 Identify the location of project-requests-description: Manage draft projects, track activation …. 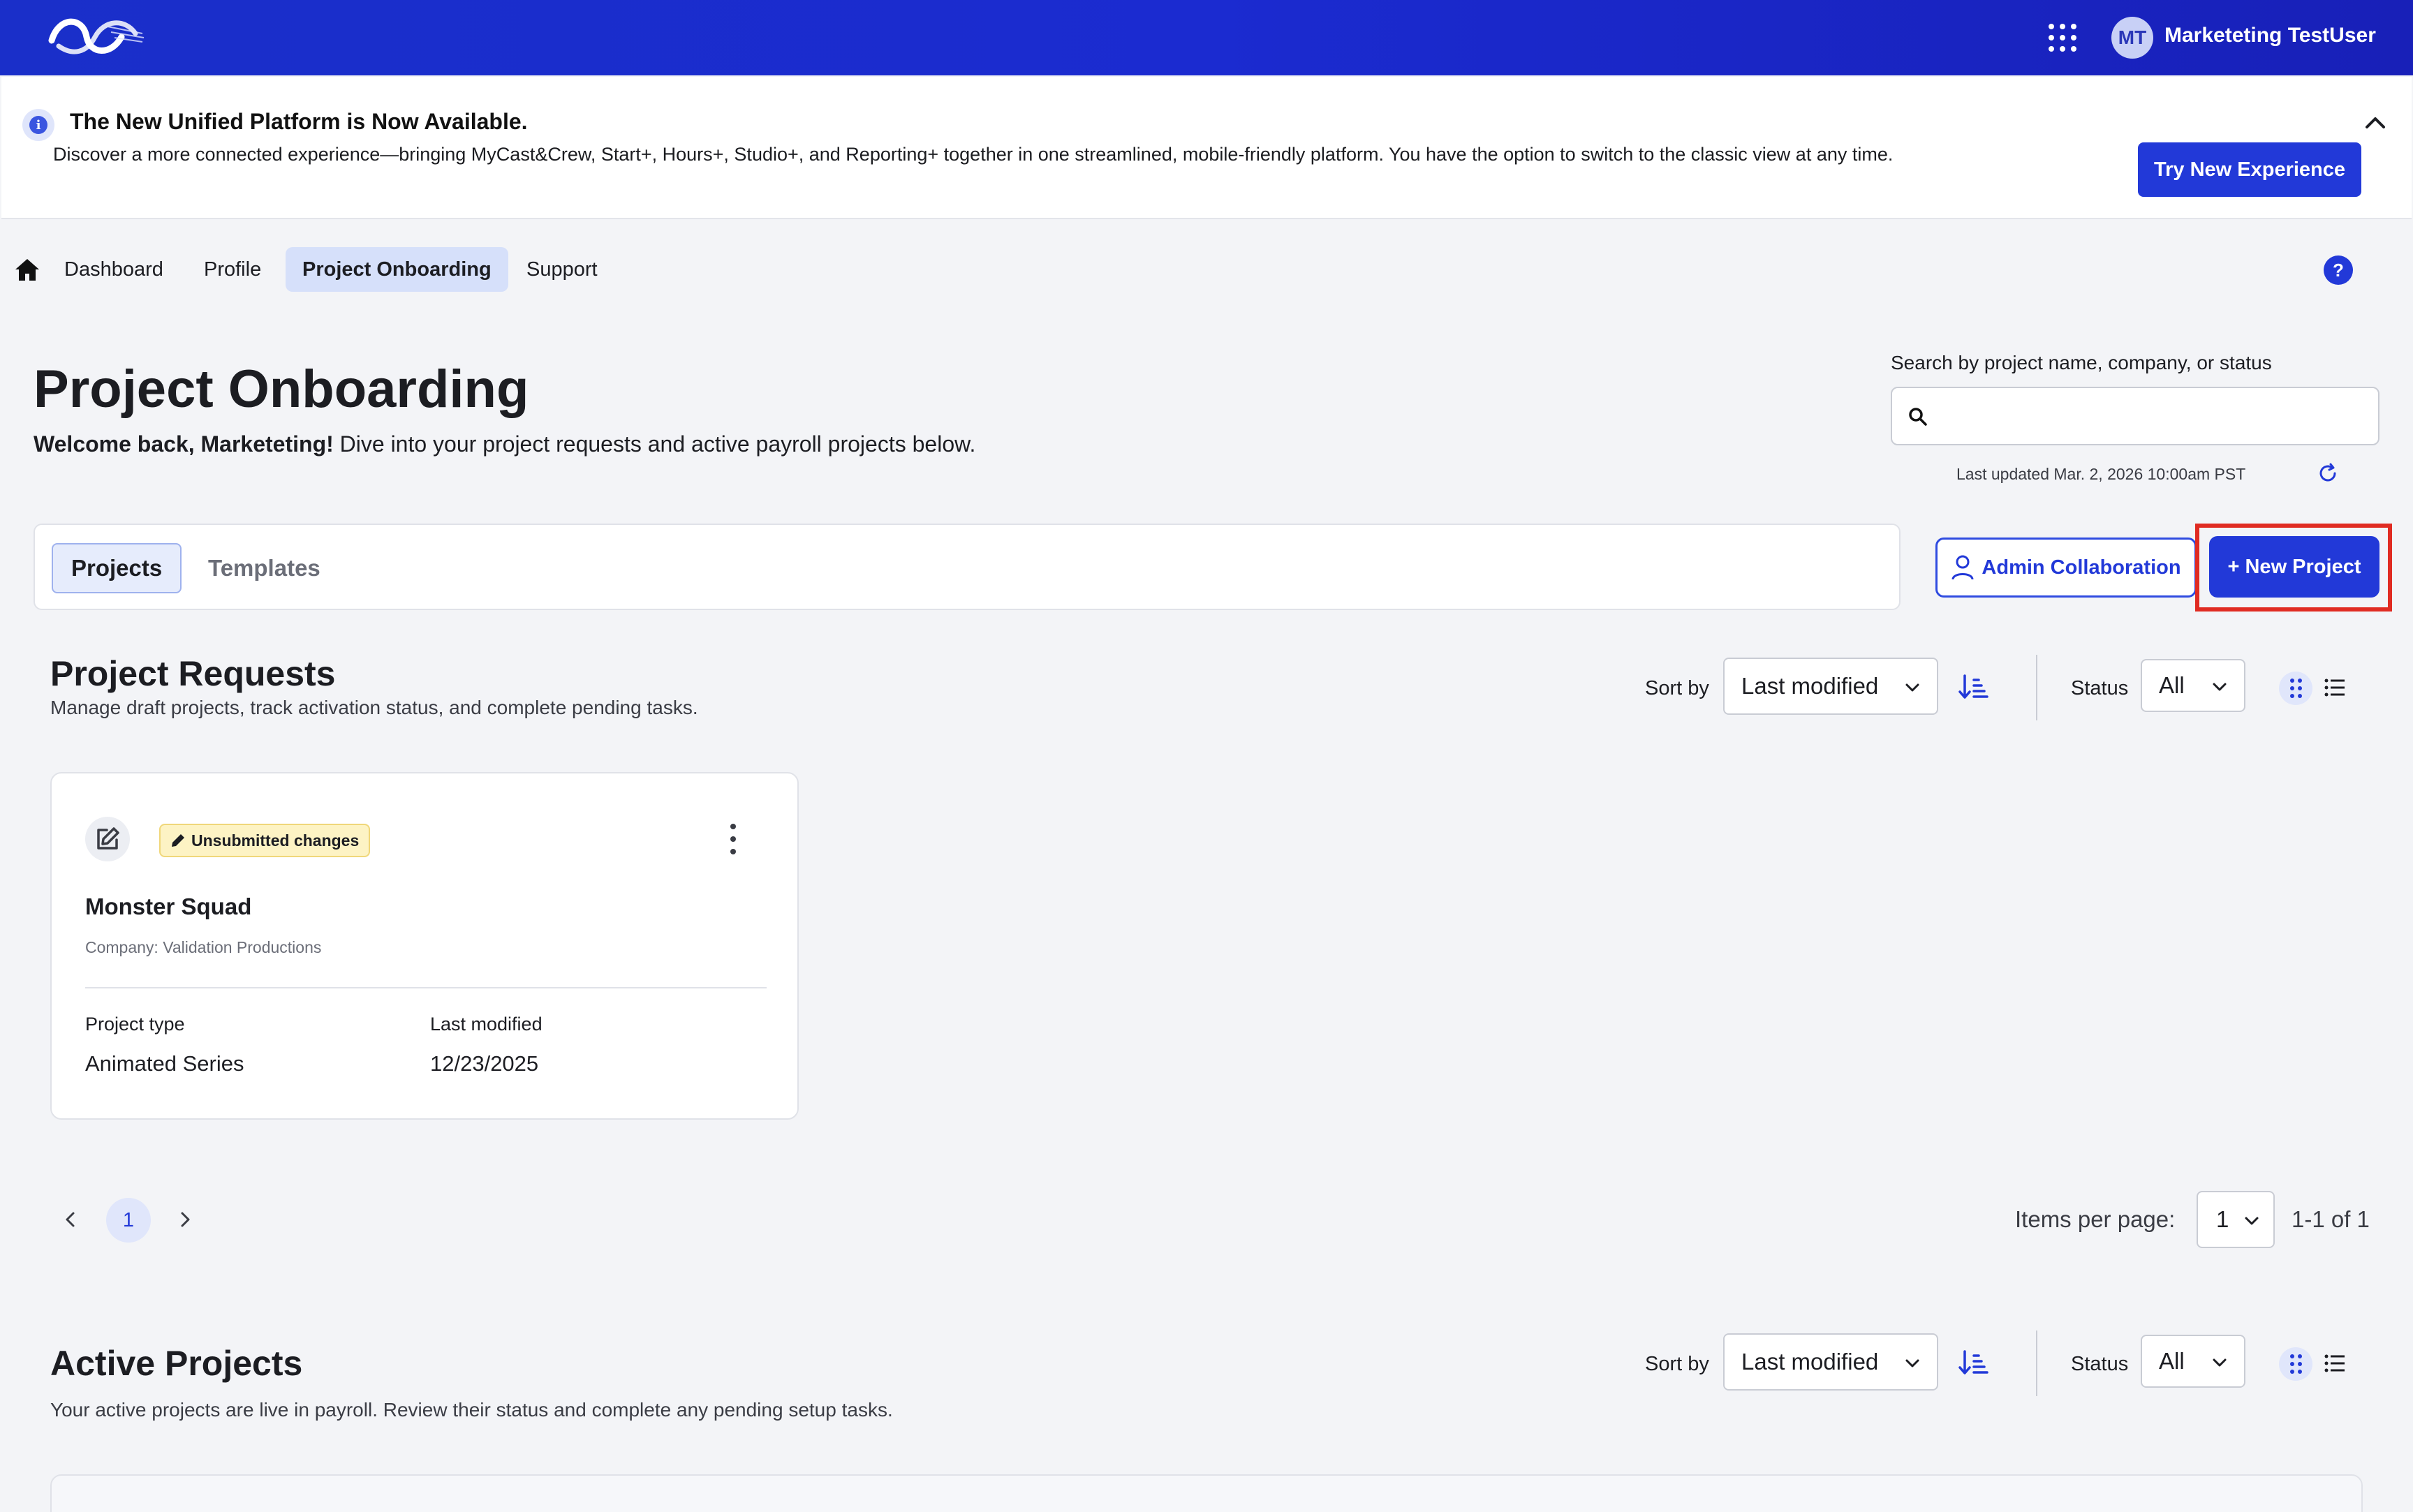
(374, 707).